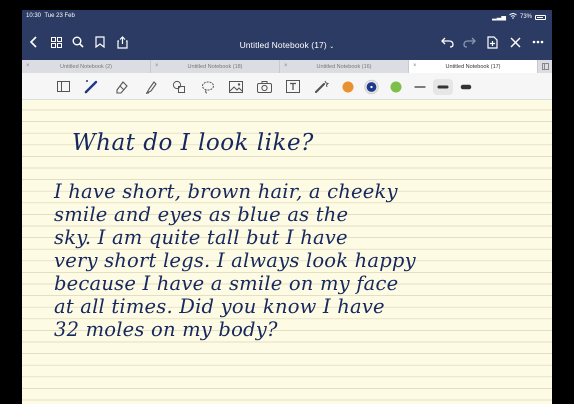 The height and width of the screenshot is (404, 574). What do you see at coordinates (226, 283) in the screenshot?
I see `note-line: because I have a smile on my face` at bounding box center [226, 283].